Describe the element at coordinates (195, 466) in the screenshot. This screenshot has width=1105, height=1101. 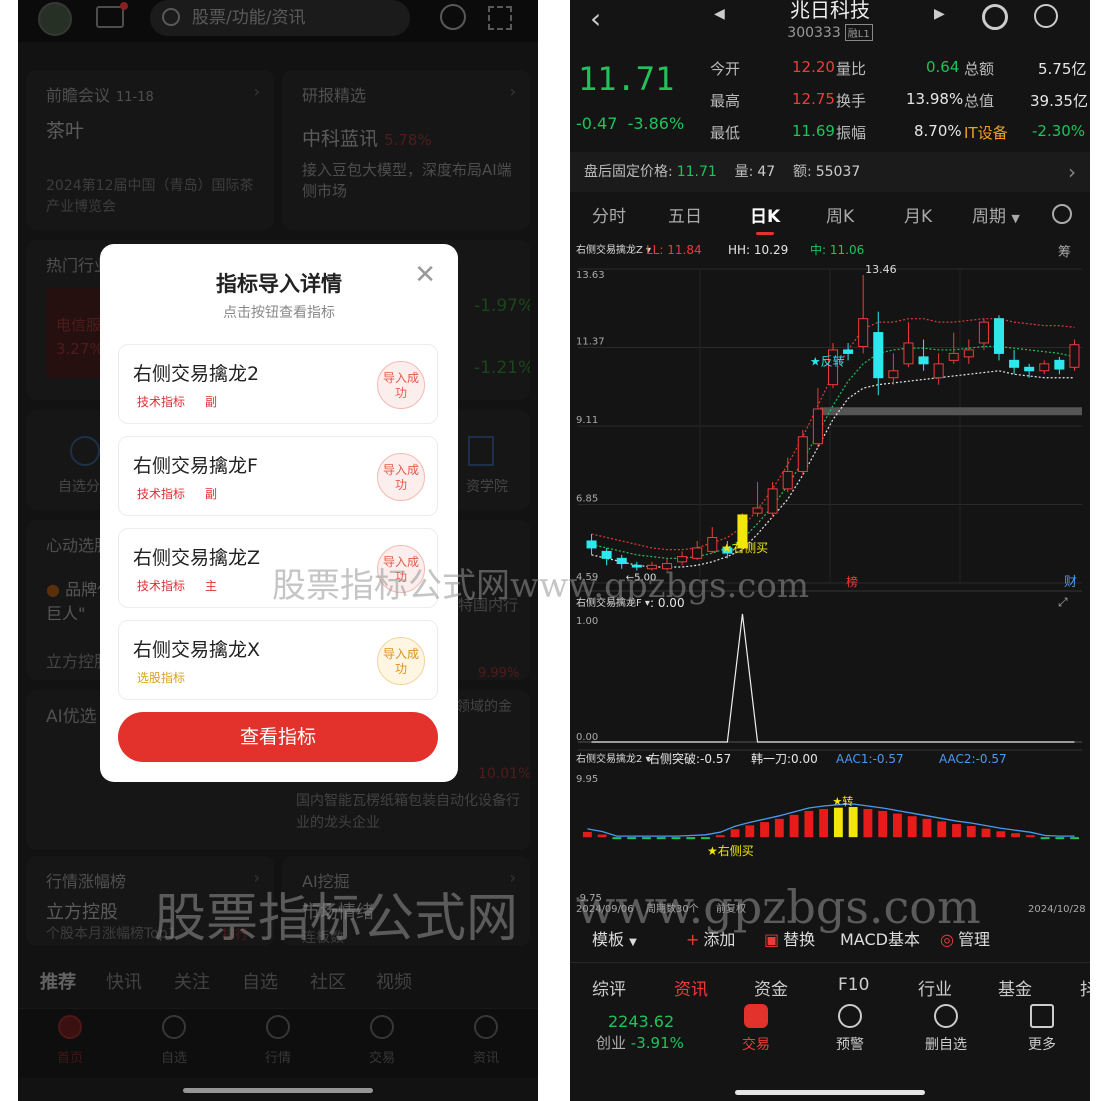
I see `indicator-name: 右侧交易擒龙F` at that location.